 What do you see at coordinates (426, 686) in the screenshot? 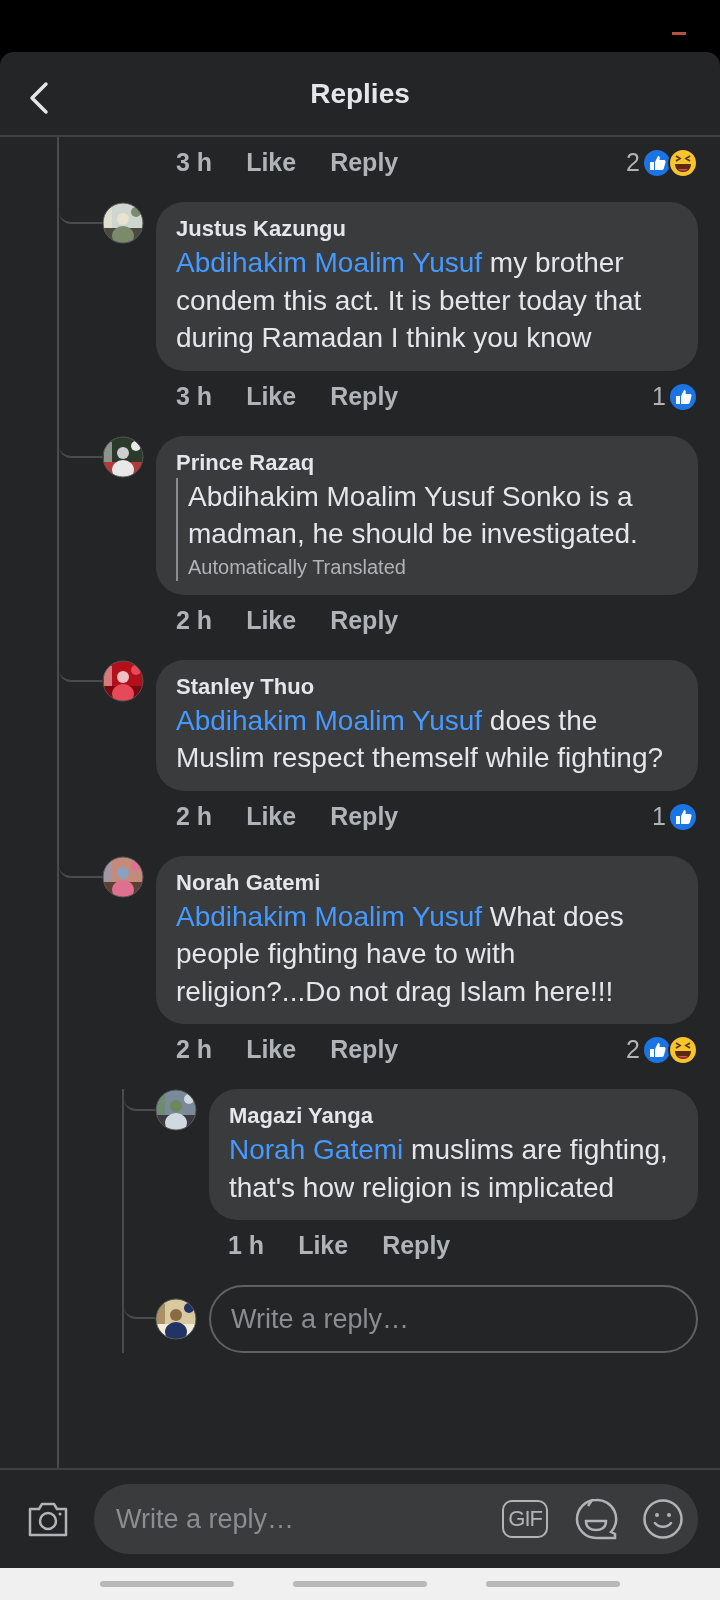
I see `author-name: Stanley Thuo` at bounding box center [426, 686].